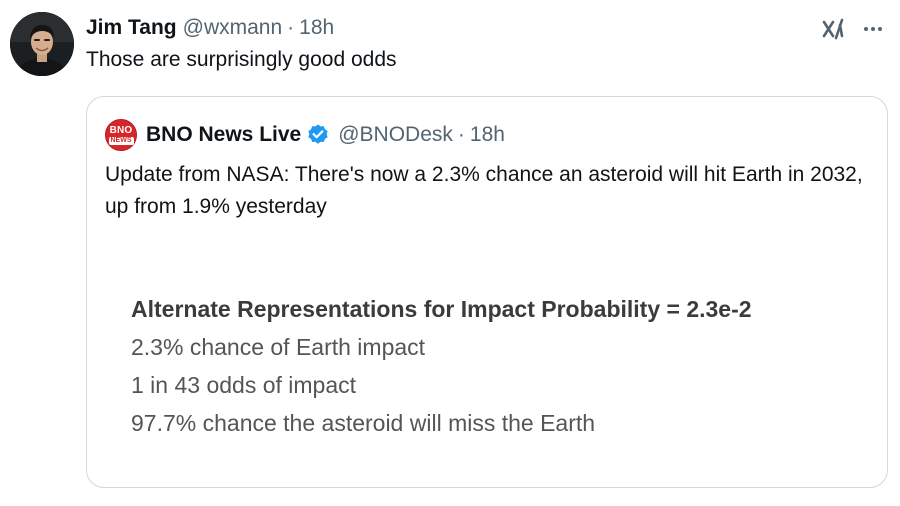 Image resolution: width=900 pixels, height=506 pixels. What do you see at coordinates (223, 135) in the screenshot?
I see `quoted-author-name: BNO News Live` at bounding box center [223, 135].